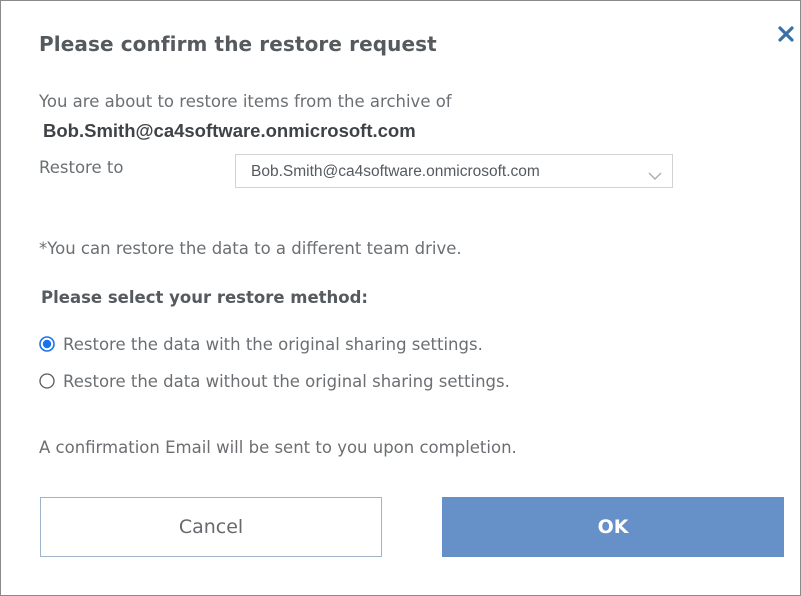 This screenshot has height=596, width=801. I want to click on chevron-down-icon, so click(655, 173).